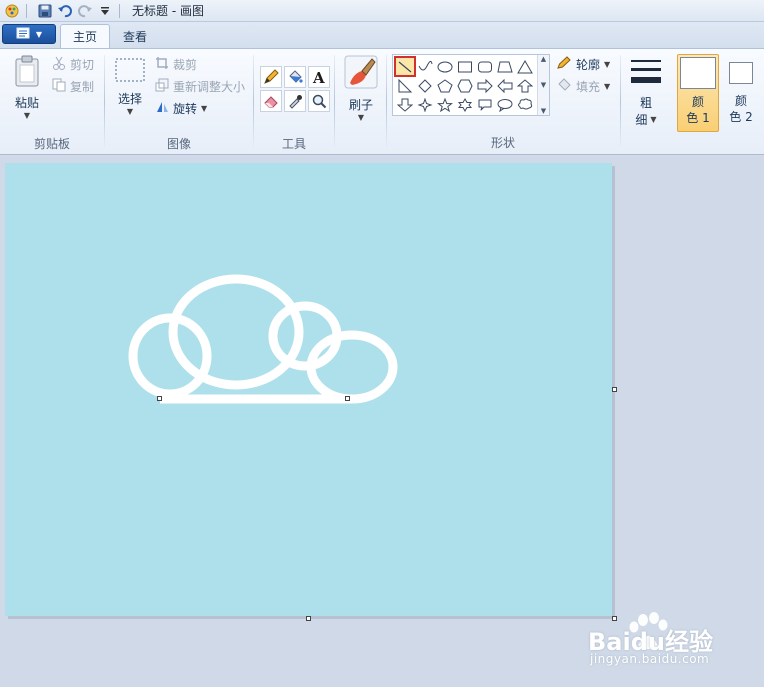  Describe the element at coordinates (425, 66) in the screenshot. I see `curve-shape-icon` at that location.